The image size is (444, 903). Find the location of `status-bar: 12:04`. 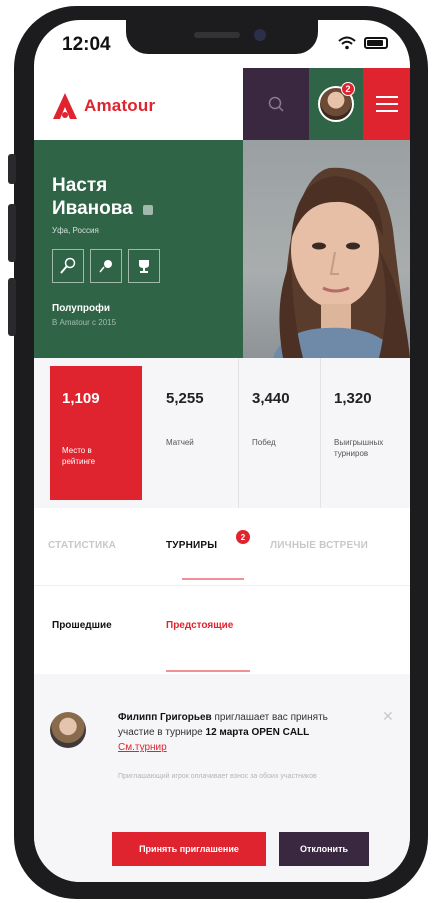

status-bar: 12:04 is located at coordinates (222, 44).